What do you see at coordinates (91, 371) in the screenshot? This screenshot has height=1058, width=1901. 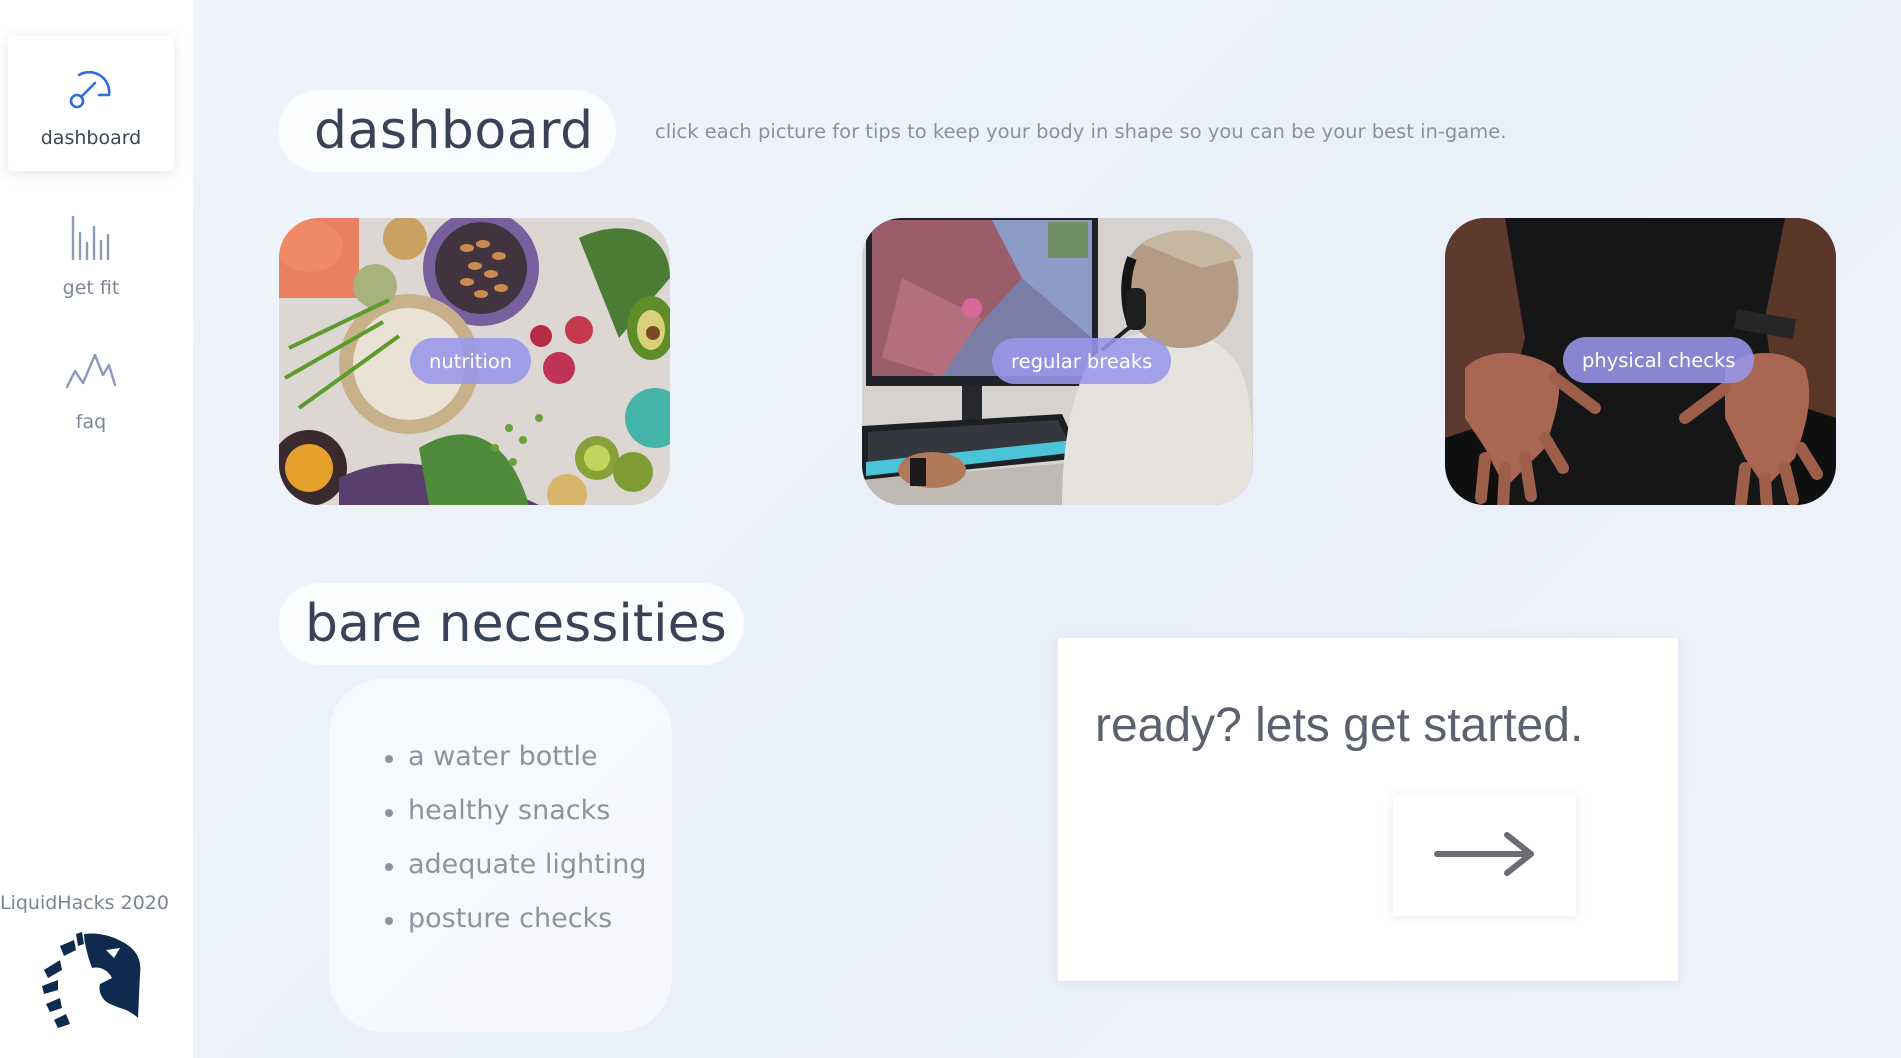 I see `pulse-line-icon` at bounding box center [91, 371].